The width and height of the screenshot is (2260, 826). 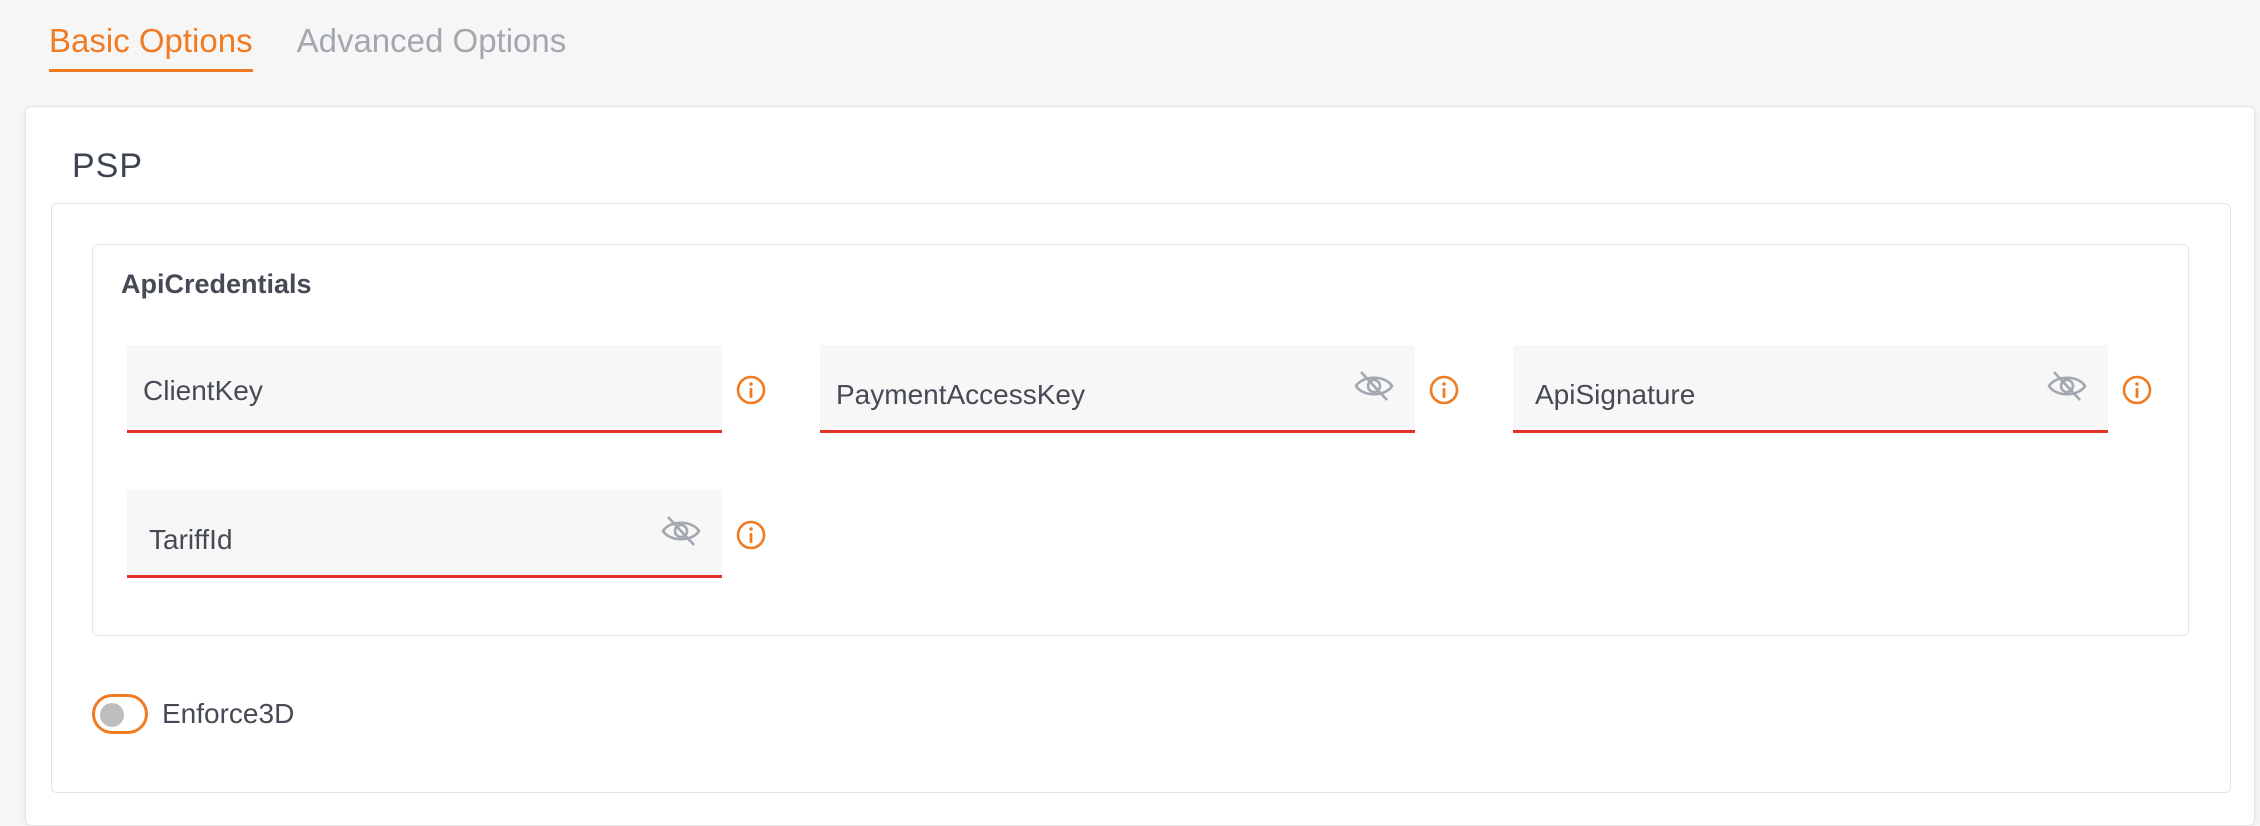 I want to click on tab-bar: Basic Options Advanced Options, so click(x=307, y=47).